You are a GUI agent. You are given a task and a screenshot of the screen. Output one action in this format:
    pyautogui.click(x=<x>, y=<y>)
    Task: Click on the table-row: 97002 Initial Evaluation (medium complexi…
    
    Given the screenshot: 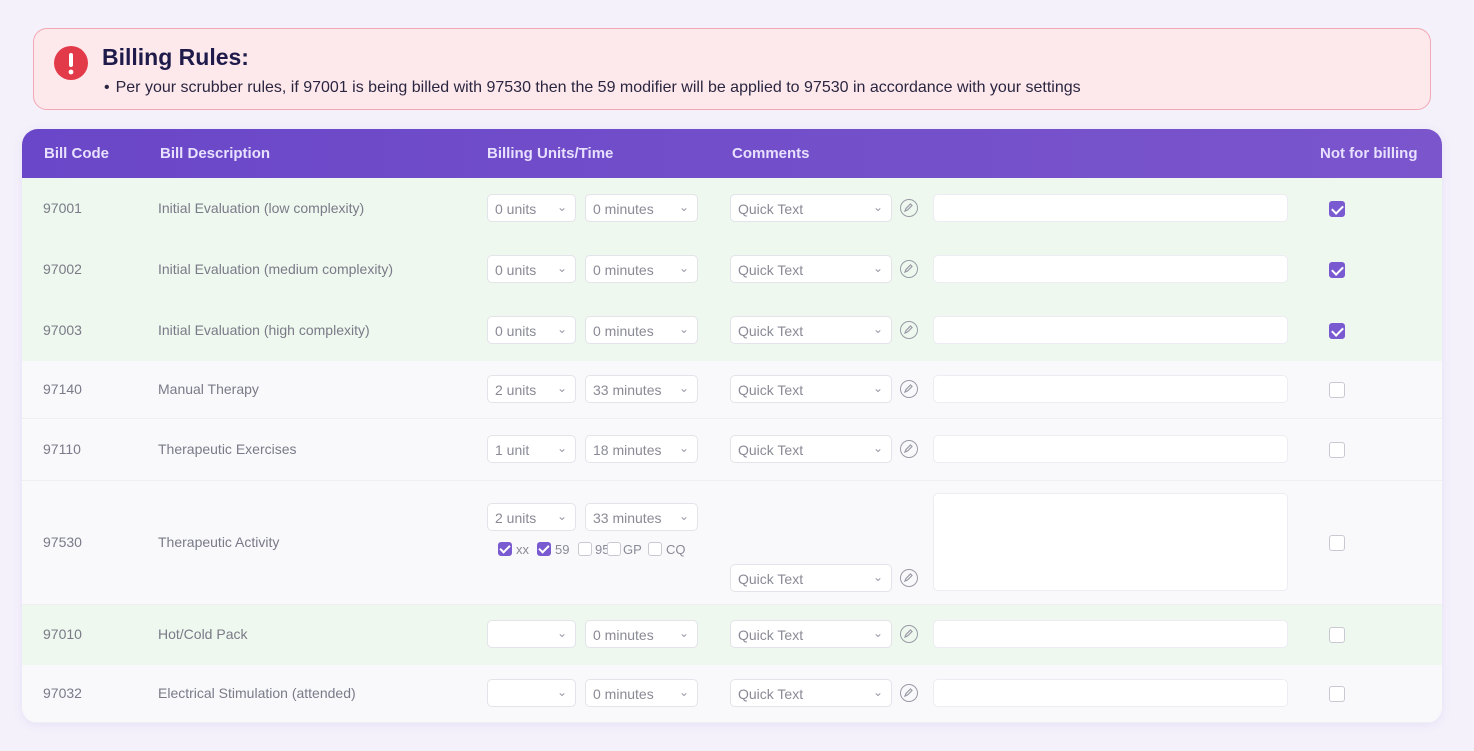 What is the action you would take?
    pyautogui.click(x=732, y=270)
    